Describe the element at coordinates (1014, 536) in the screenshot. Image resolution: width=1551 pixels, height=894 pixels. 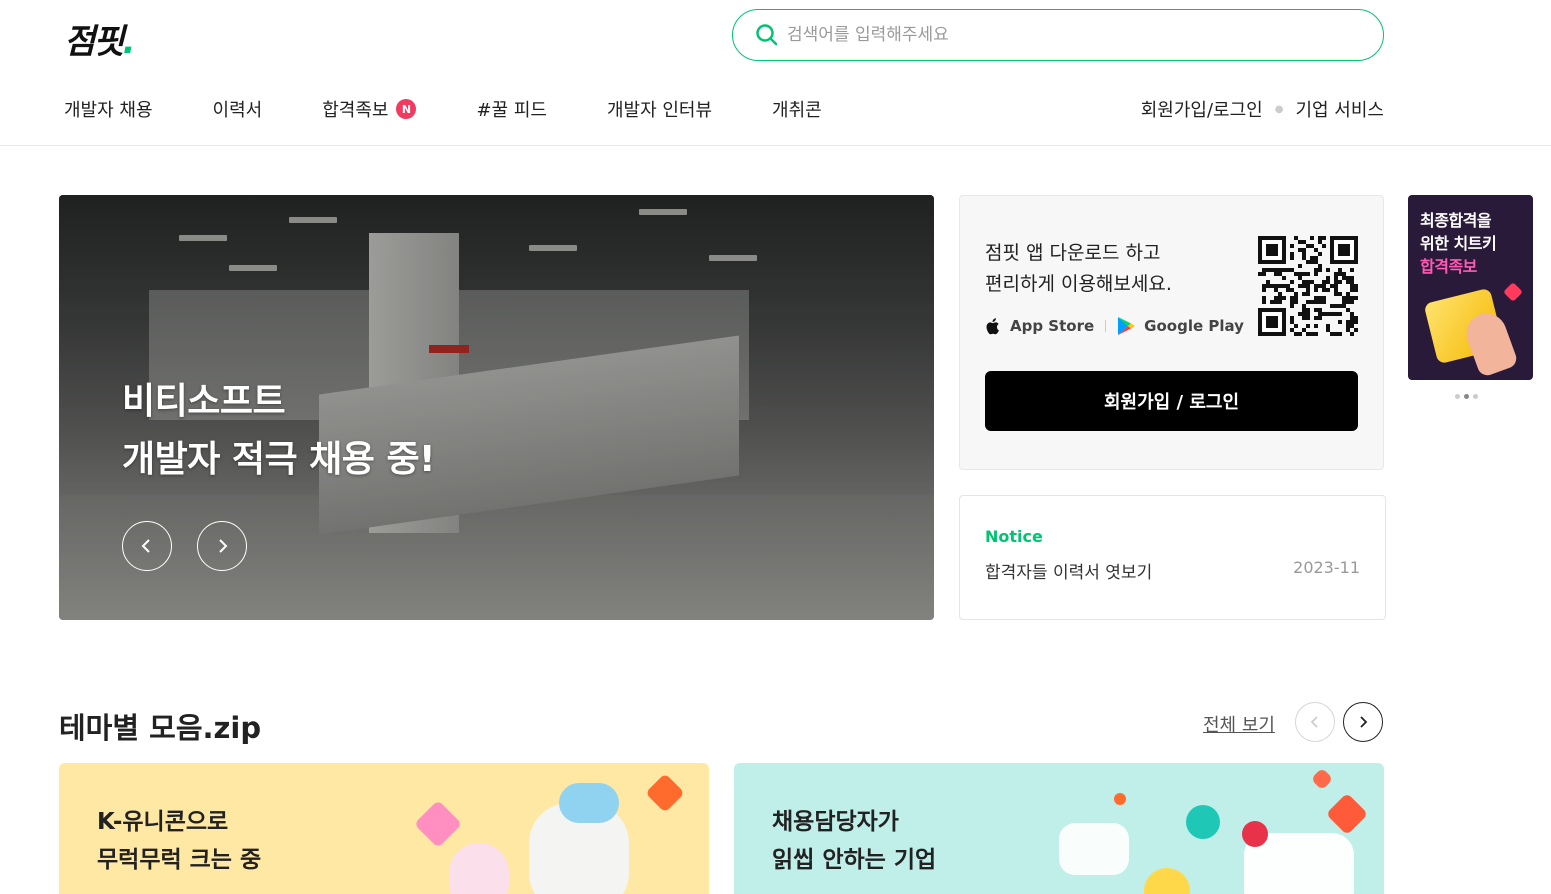
I see `notice-label: Notice` at that location.